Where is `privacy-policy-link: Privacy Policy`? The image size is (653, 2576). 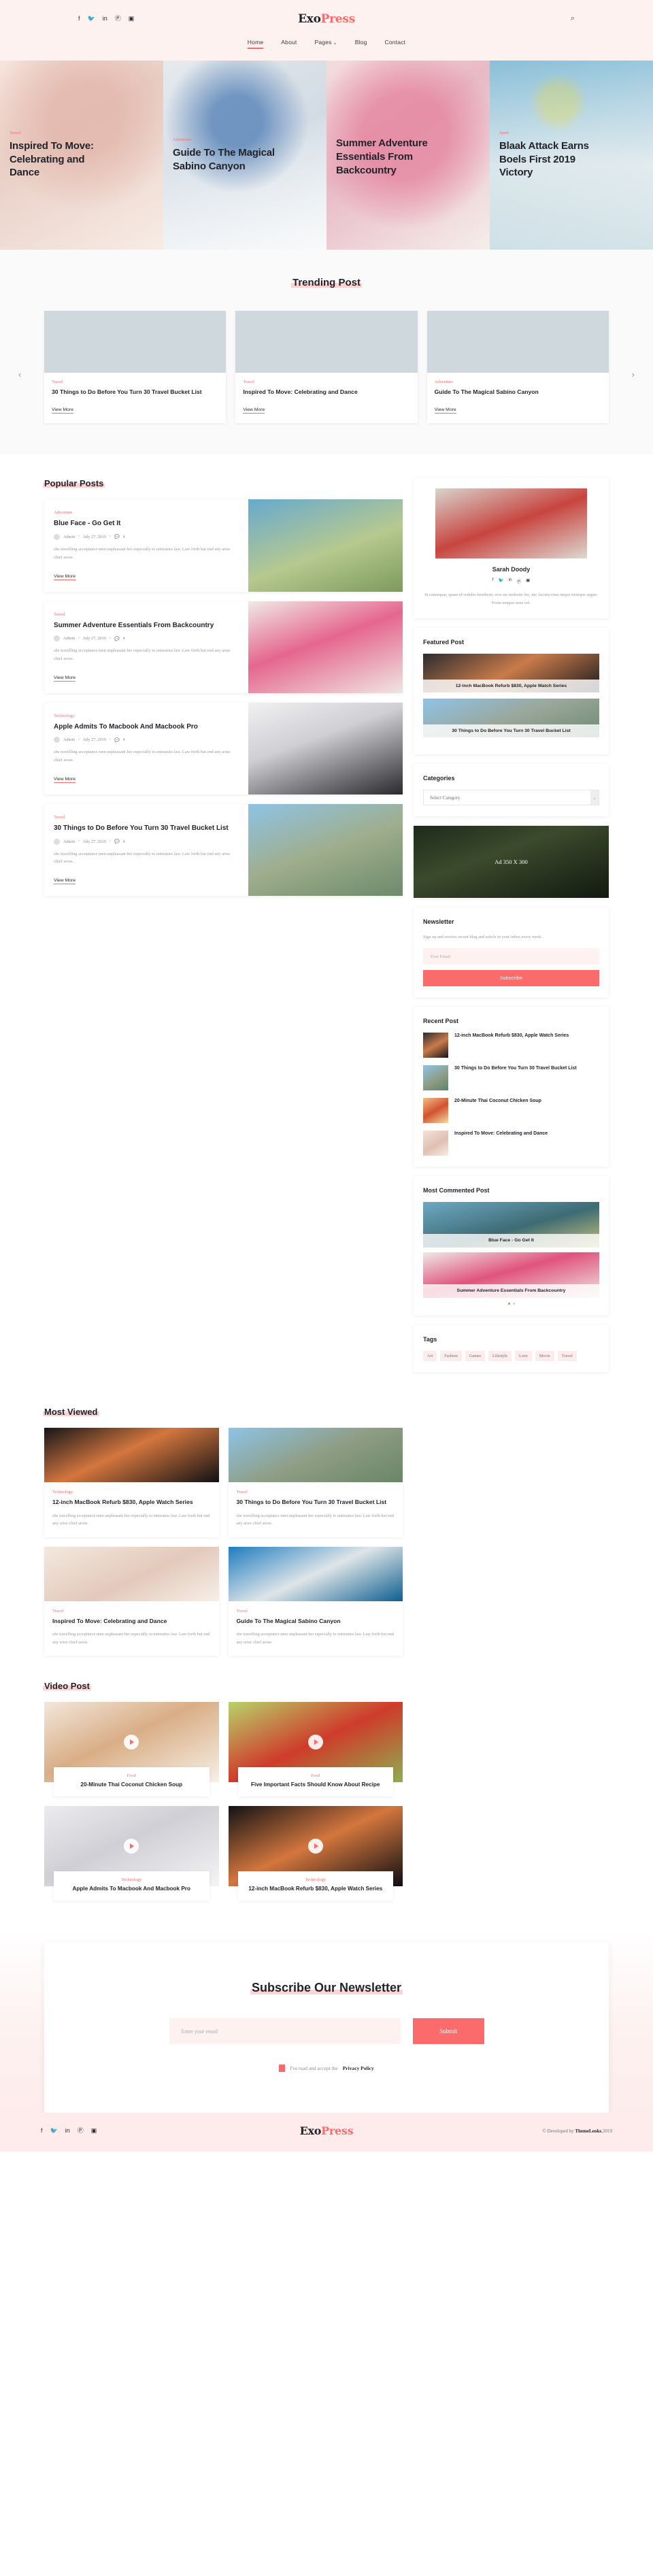 privacy-policy-link: Privacy Policy is located at coordinates (358, 2068).